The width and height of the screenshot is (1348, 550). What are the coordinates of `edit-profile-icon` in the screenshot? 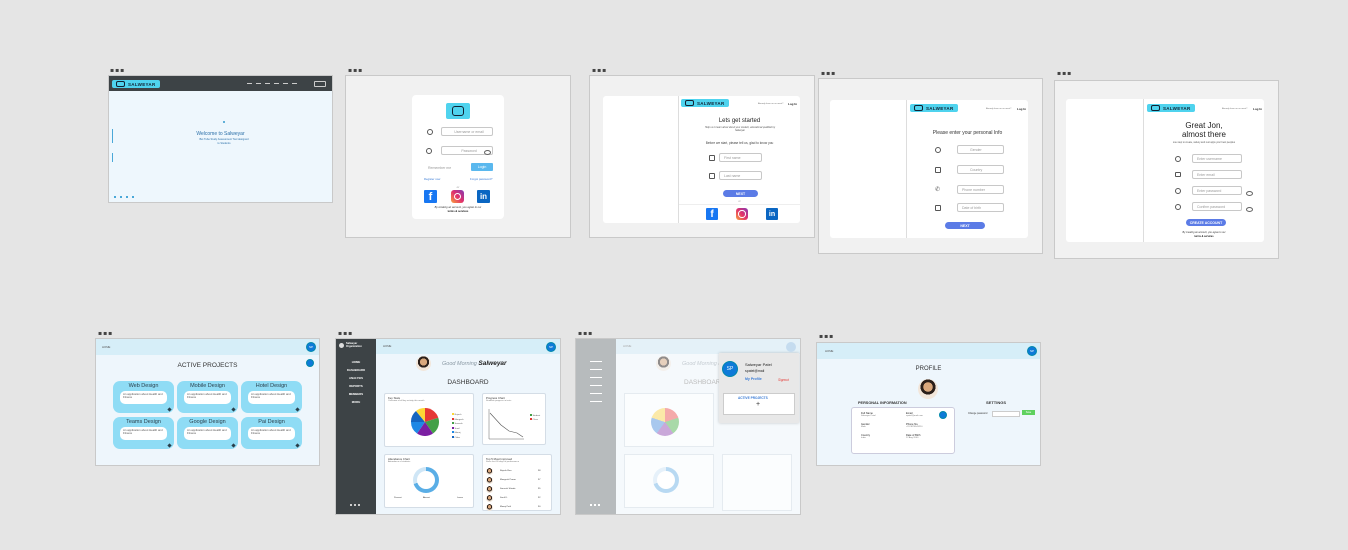 It's located at (943, 415).